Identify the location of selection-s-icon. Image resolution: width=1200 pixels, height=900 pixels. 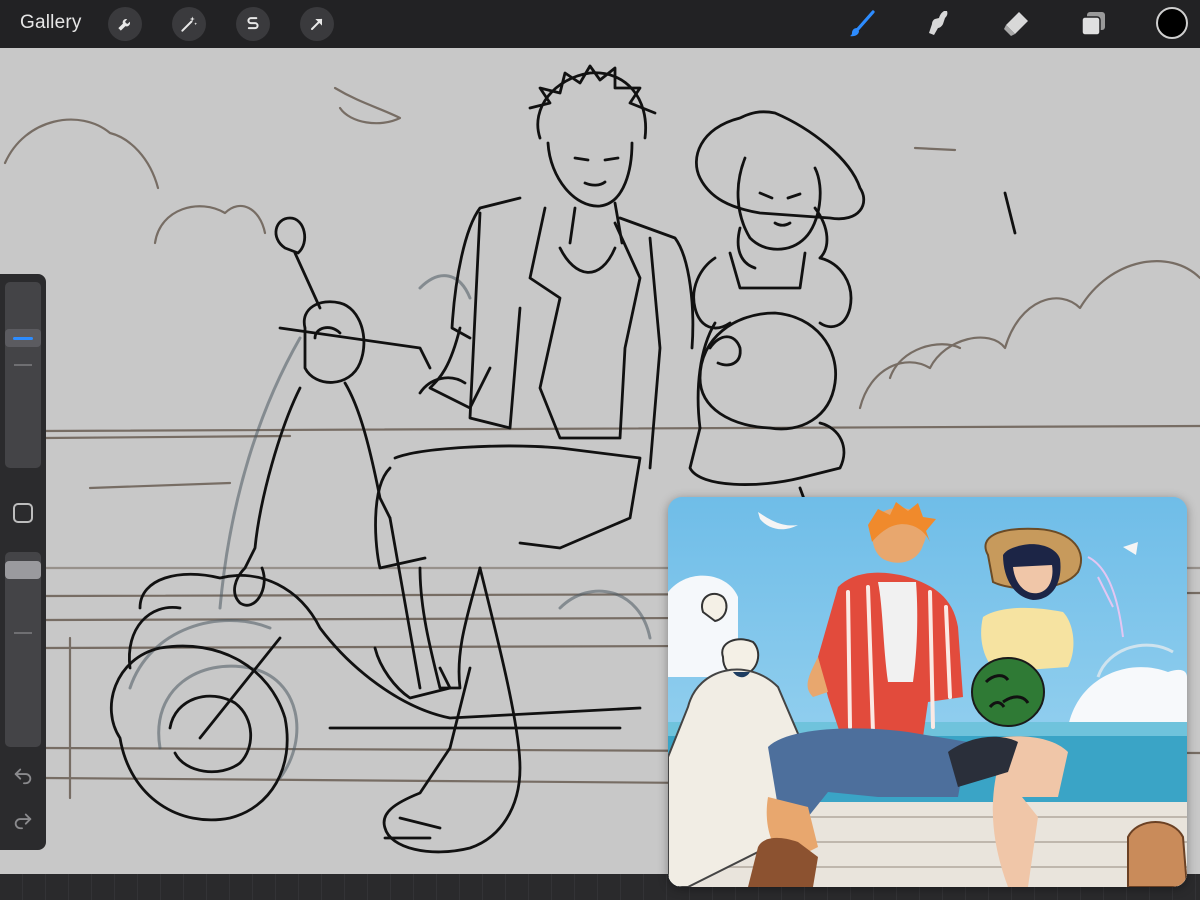
(253, 23).